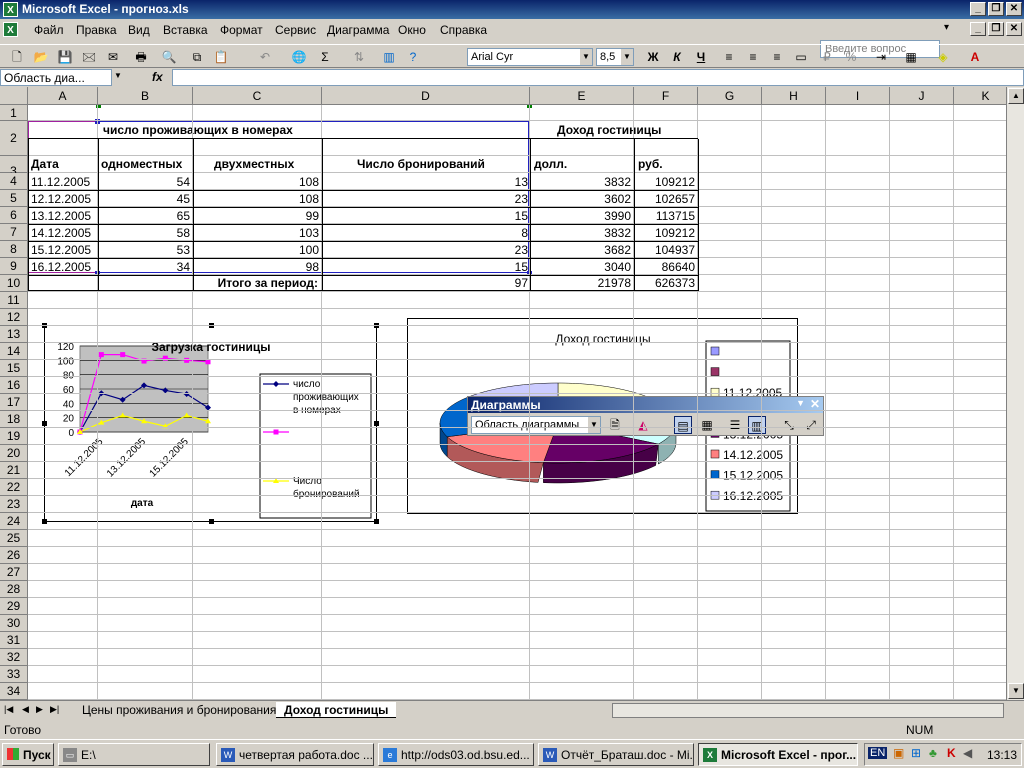  What do you see at coordinates (14, 538) in the screenshot?
I see `row-header-25: 25` at bounding box center [14, 538].